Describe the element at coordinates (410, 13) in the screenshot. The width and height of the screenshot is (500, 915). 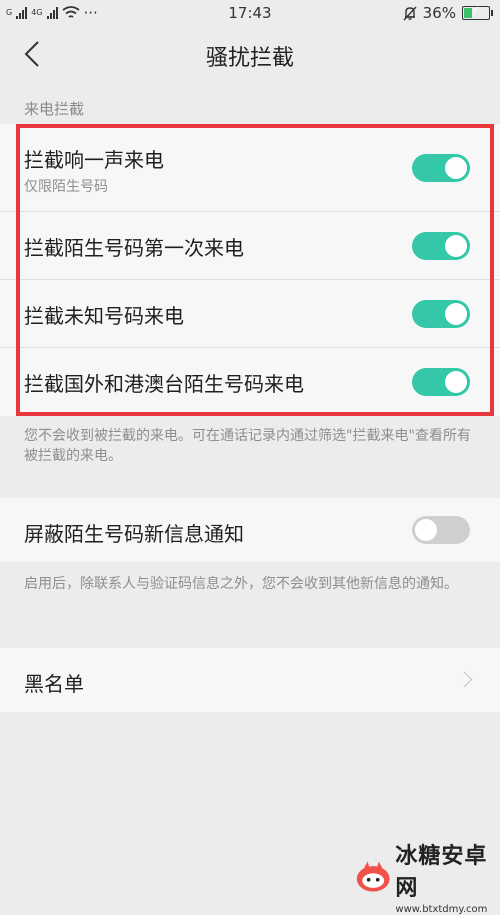
I see `mute-bell-icon` at that location.